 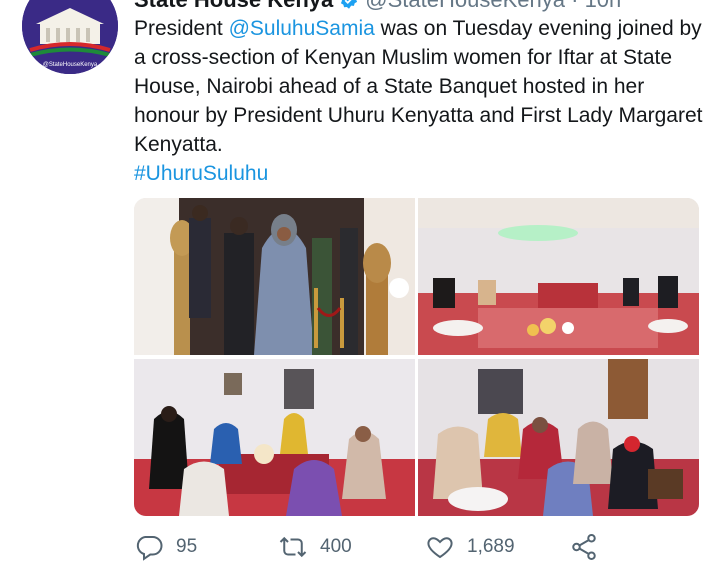 I want to click on avatar-caption: @StateHouseKenya, so click(x=70, y=65).